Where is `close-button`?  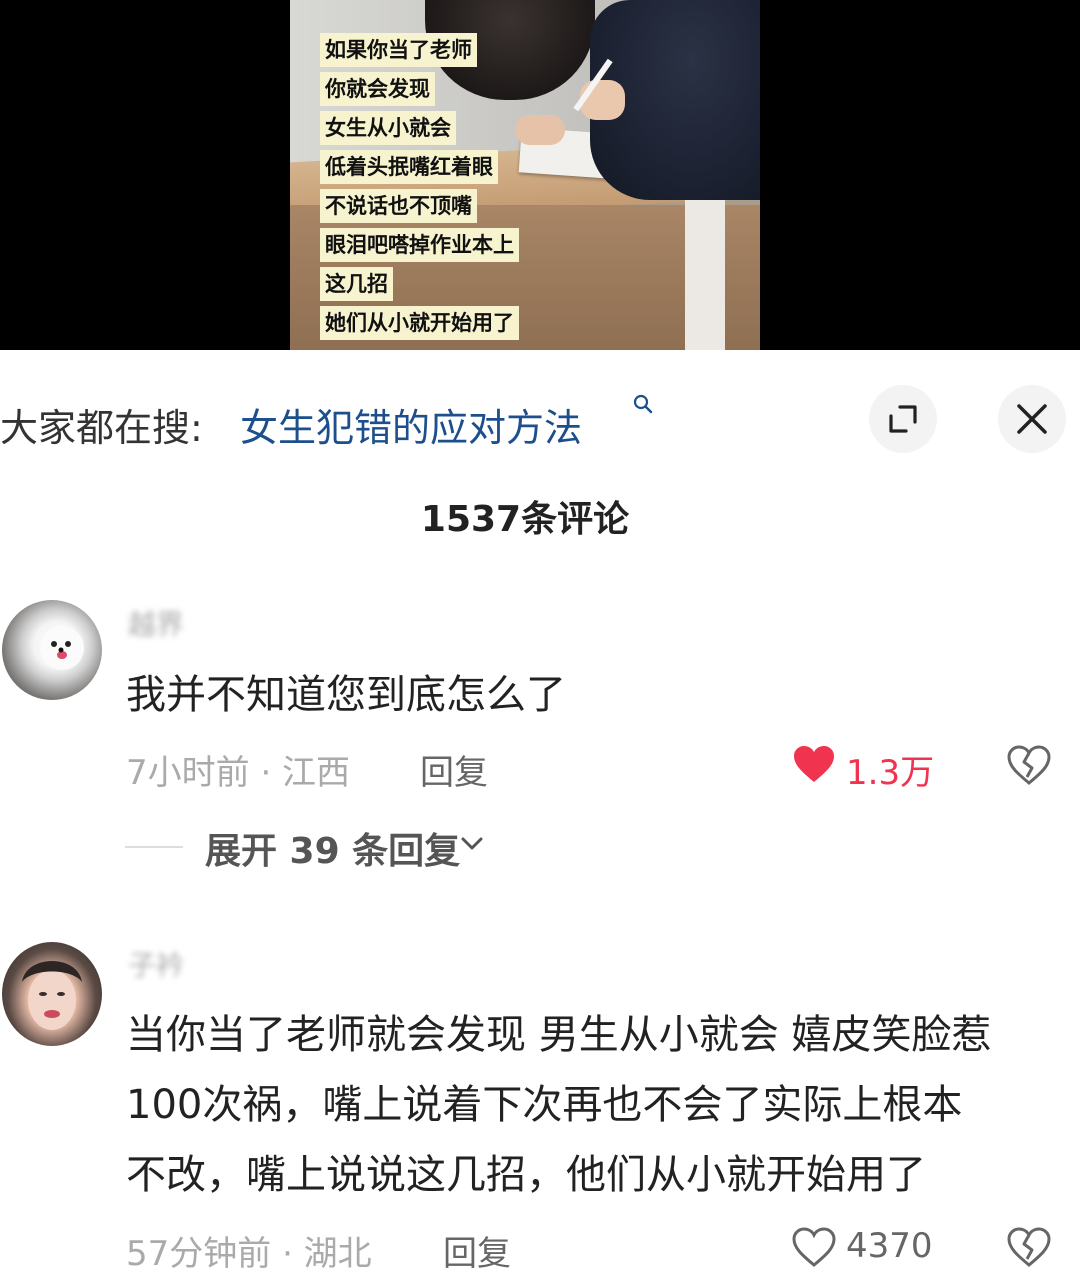
close-button is located at coordinates (1032, 419).